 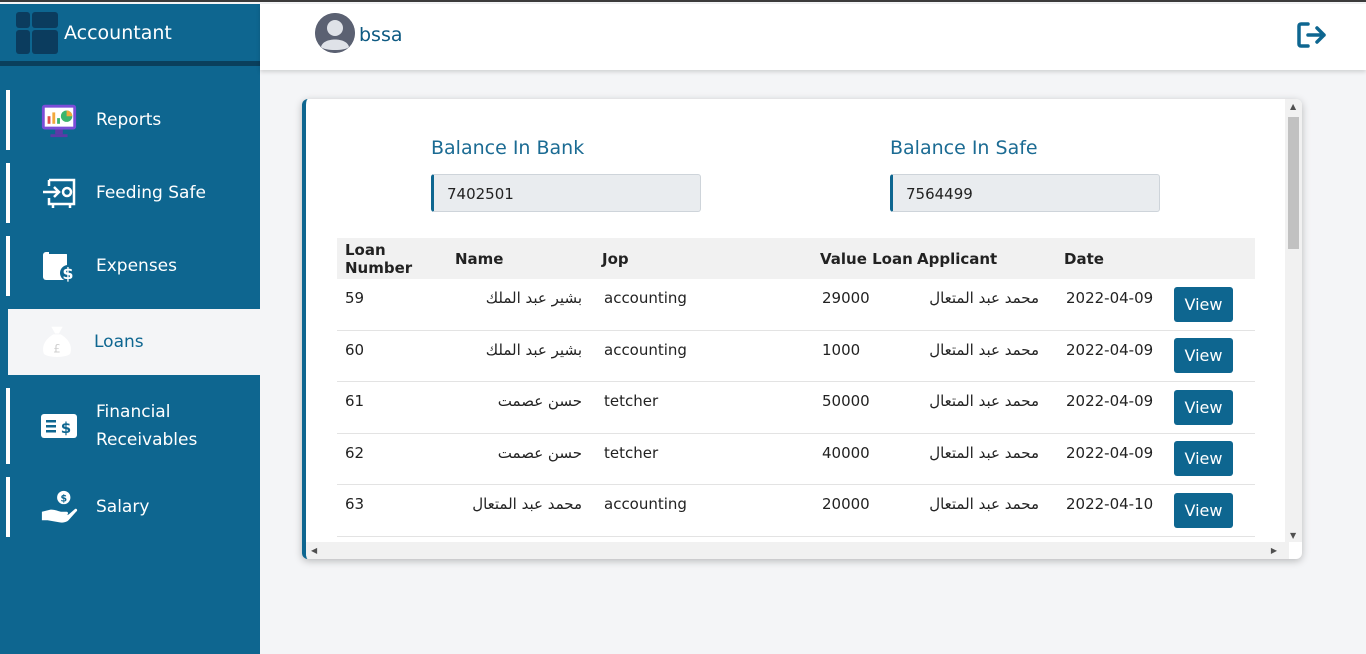 I want to click on column-header-date: Date, so click(x=1084, y=258).